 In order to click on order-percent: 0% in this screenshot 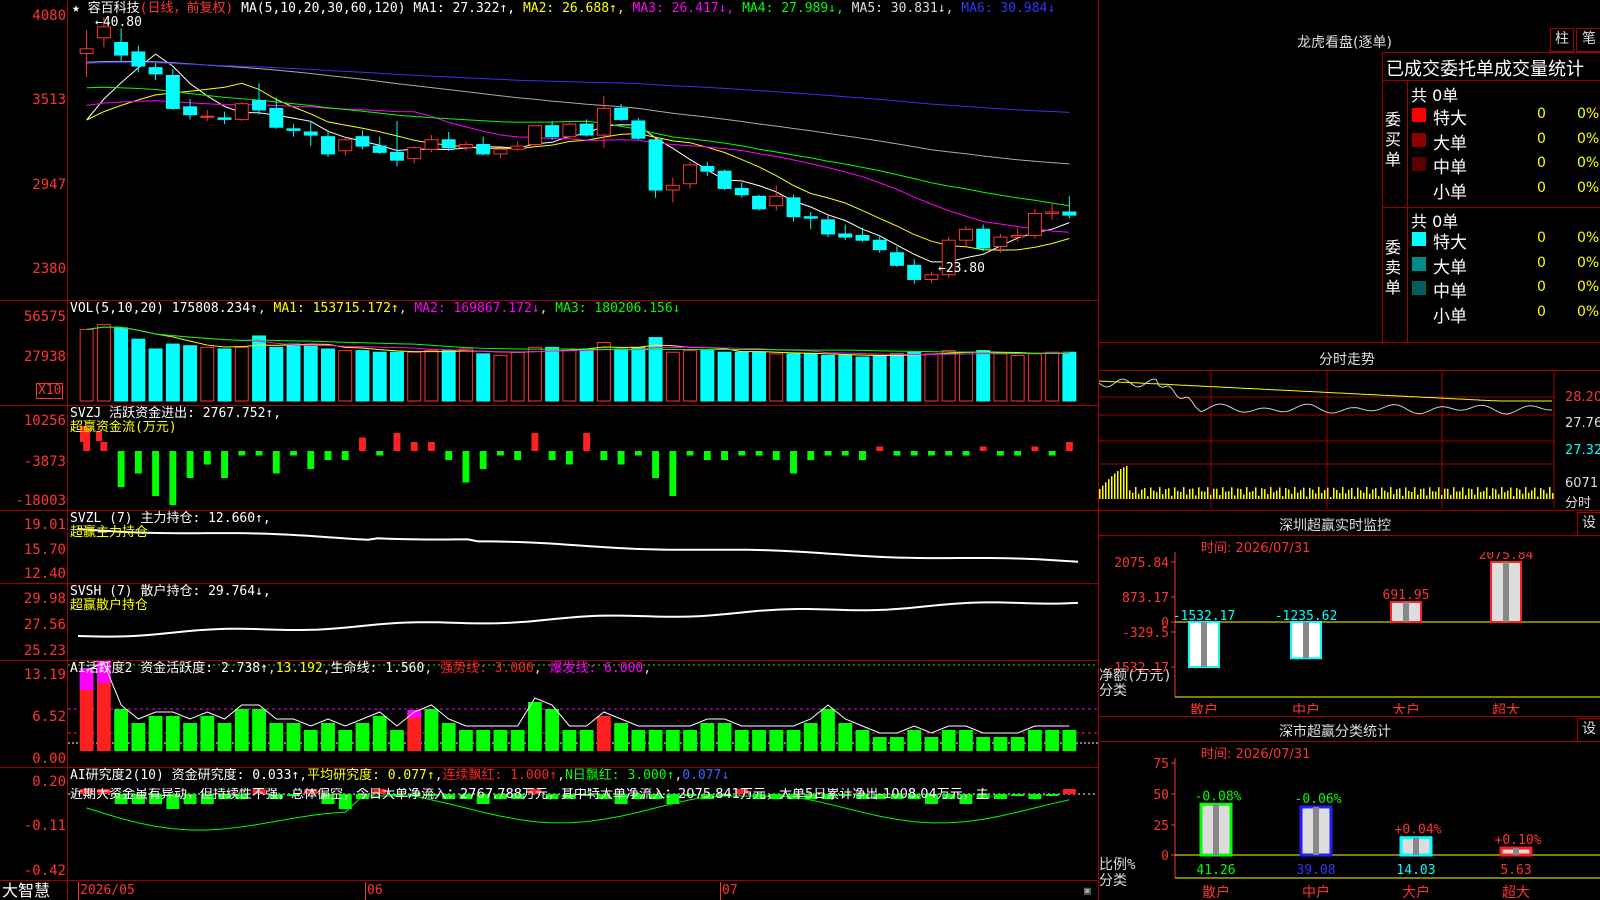, I will do `click(1588, 114)`.